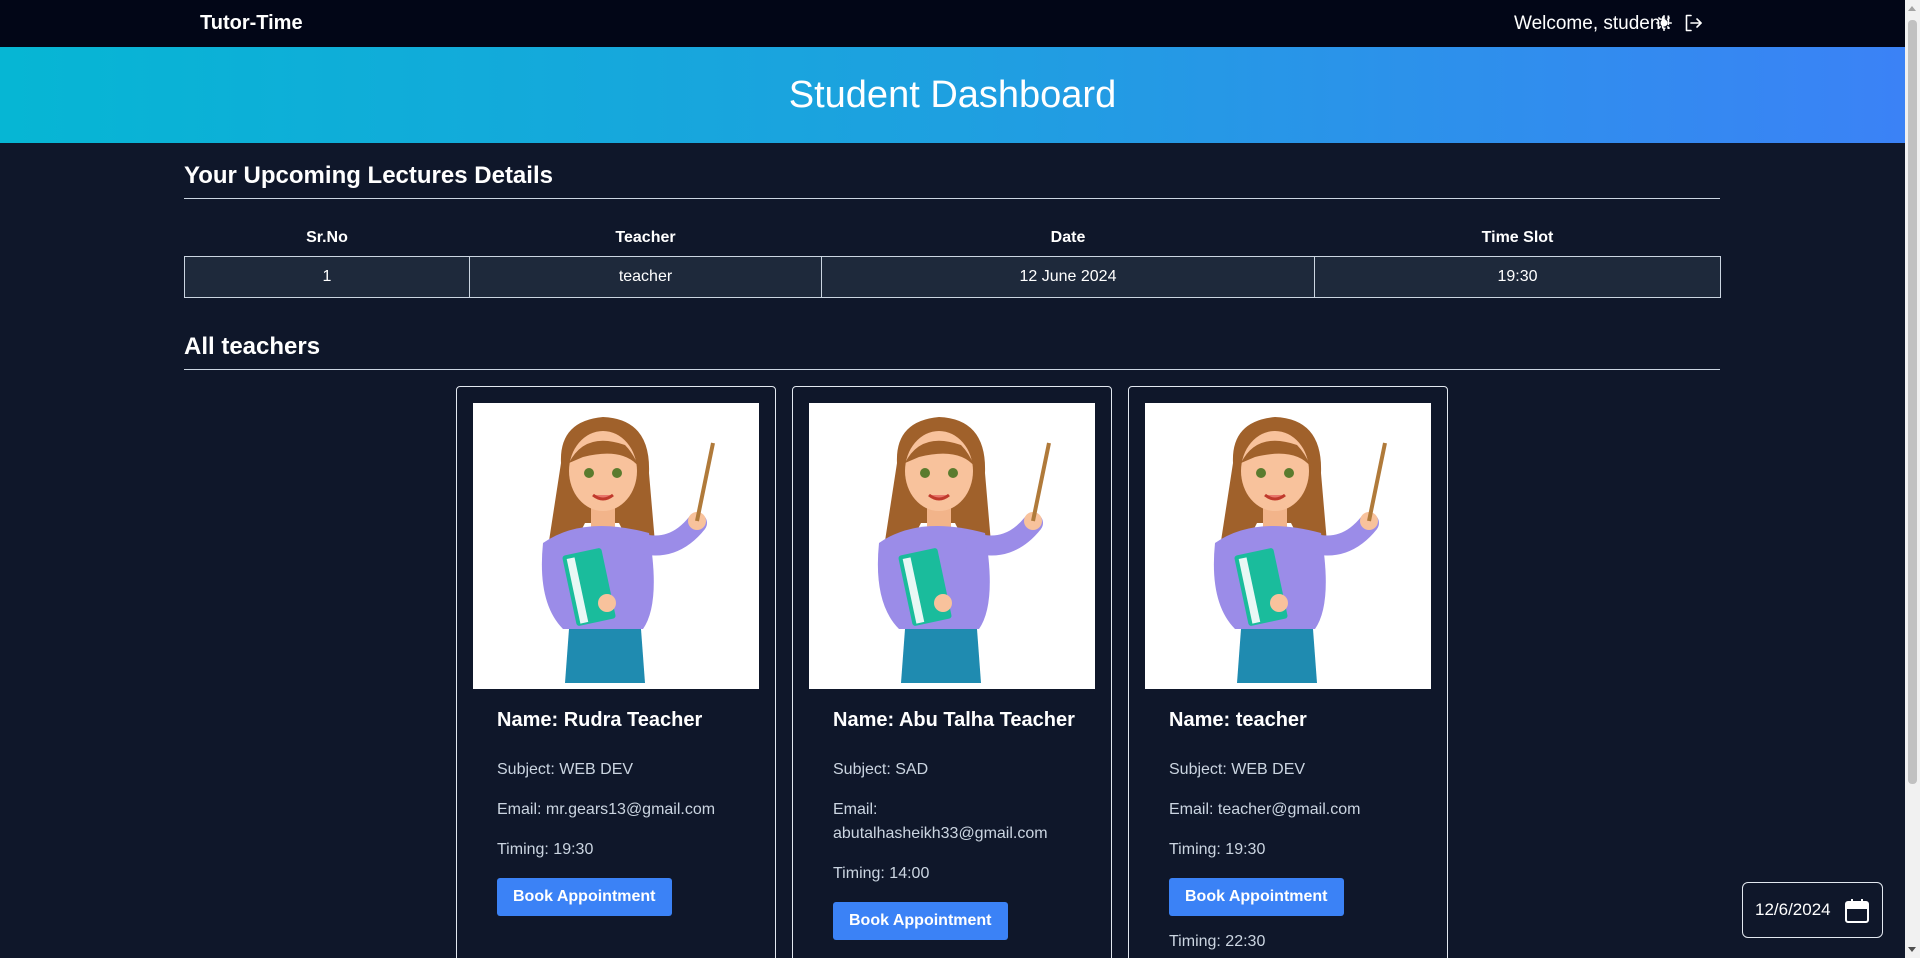 The width and height of the screenshot is (1920, 958). Describe the element at coordinates (1517, 276) in the screenshot. I see `cell-time-slot: 19:30` at that location.